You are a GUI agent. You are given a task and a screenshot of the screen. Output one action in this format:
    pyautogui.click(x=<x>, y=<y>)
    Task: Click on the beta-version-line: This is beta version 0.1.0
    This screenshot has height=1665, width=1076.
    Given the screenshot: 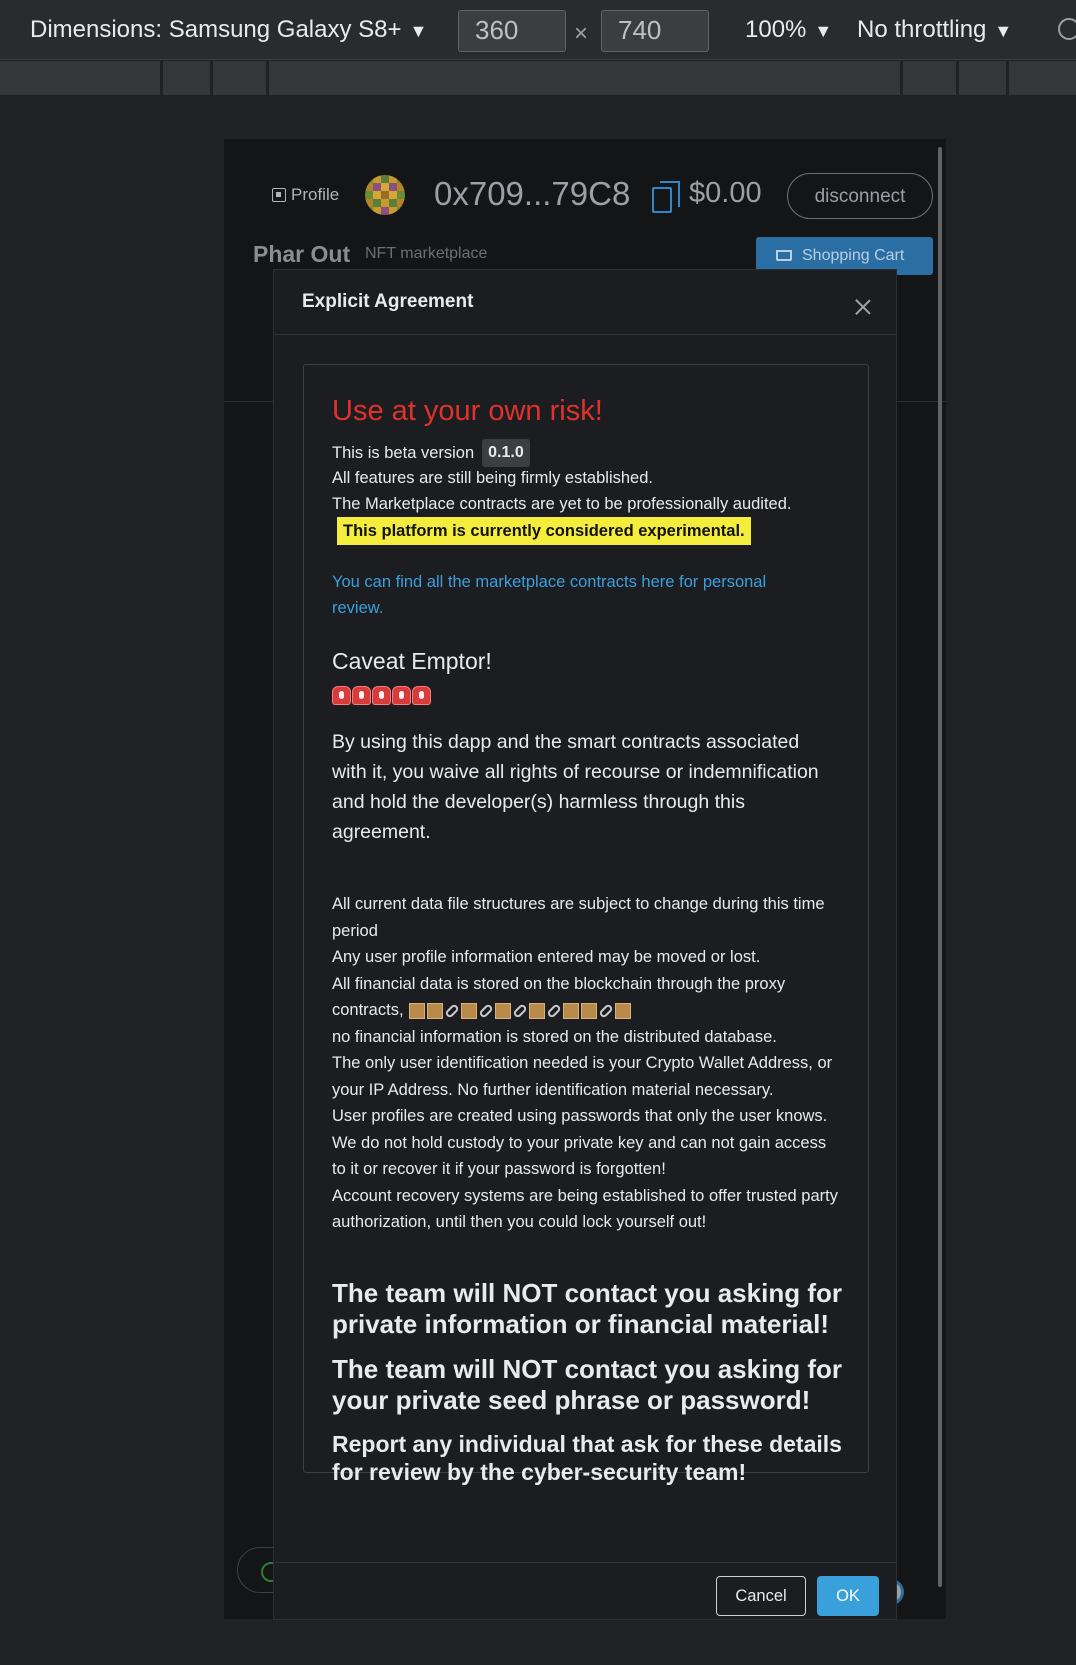 What is the action you would take?
    pyautogui.click(x=431, y=453)
    